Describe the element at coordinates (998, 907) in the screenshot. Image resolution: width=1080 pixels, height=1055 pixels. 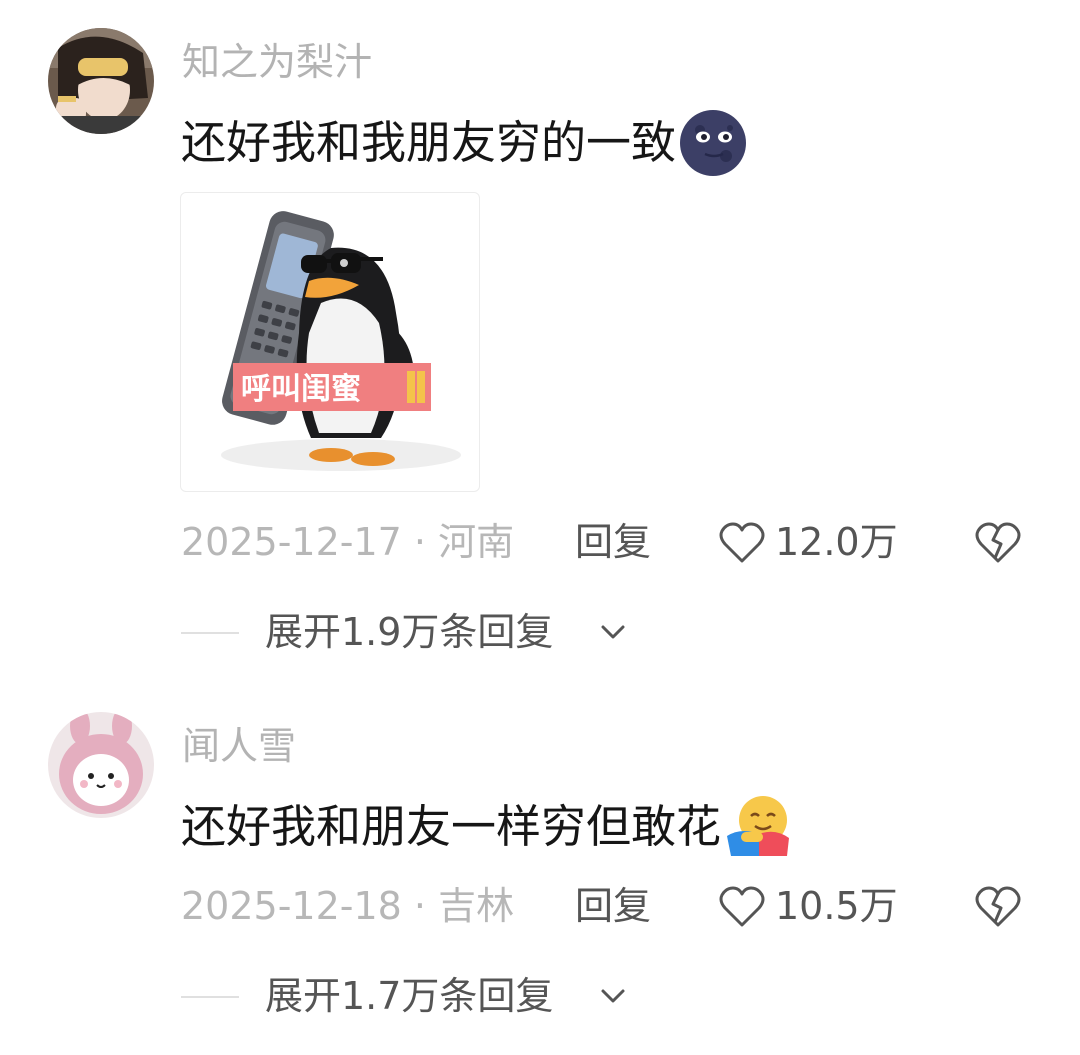
I see `broken-heart-icon` at that location.